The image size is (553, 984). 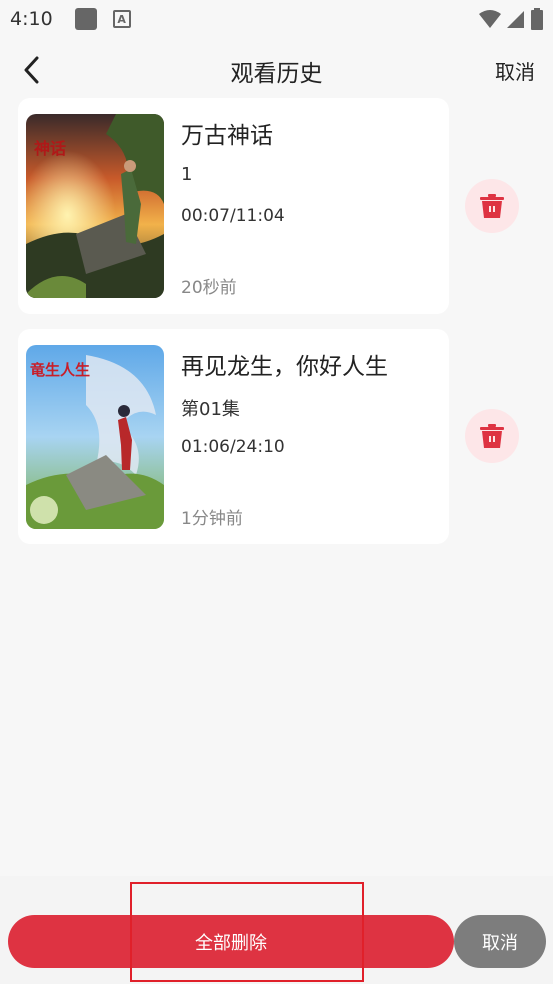 I want to click on cover-logo-text: 神话, so click(x=50, y=148).